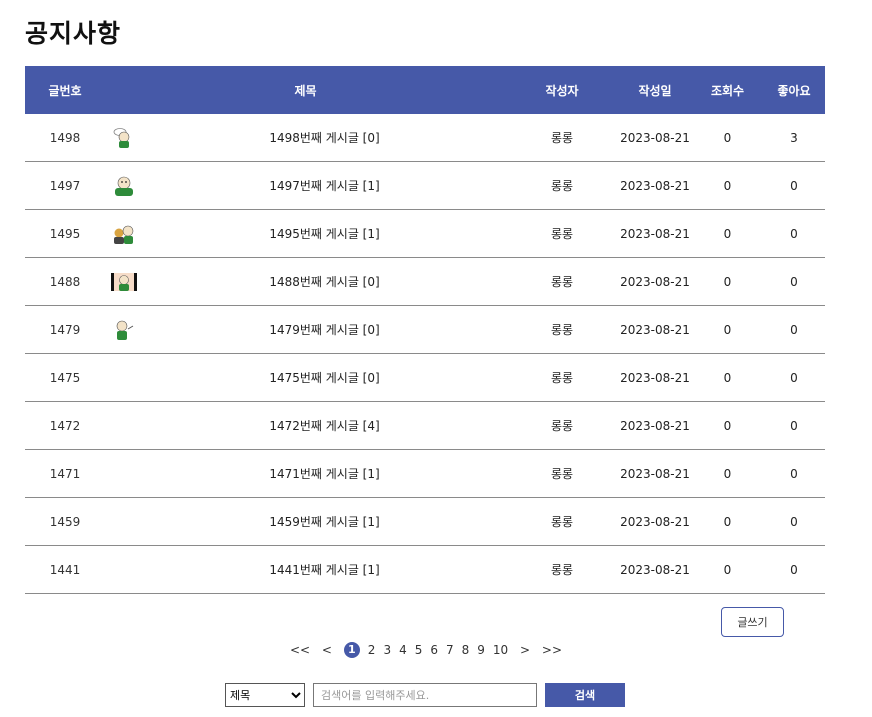 The width and height of the screenshot is (872, 717). I want to click on row-title-link: 1495번째 게시글 [1], so click(324, 233).